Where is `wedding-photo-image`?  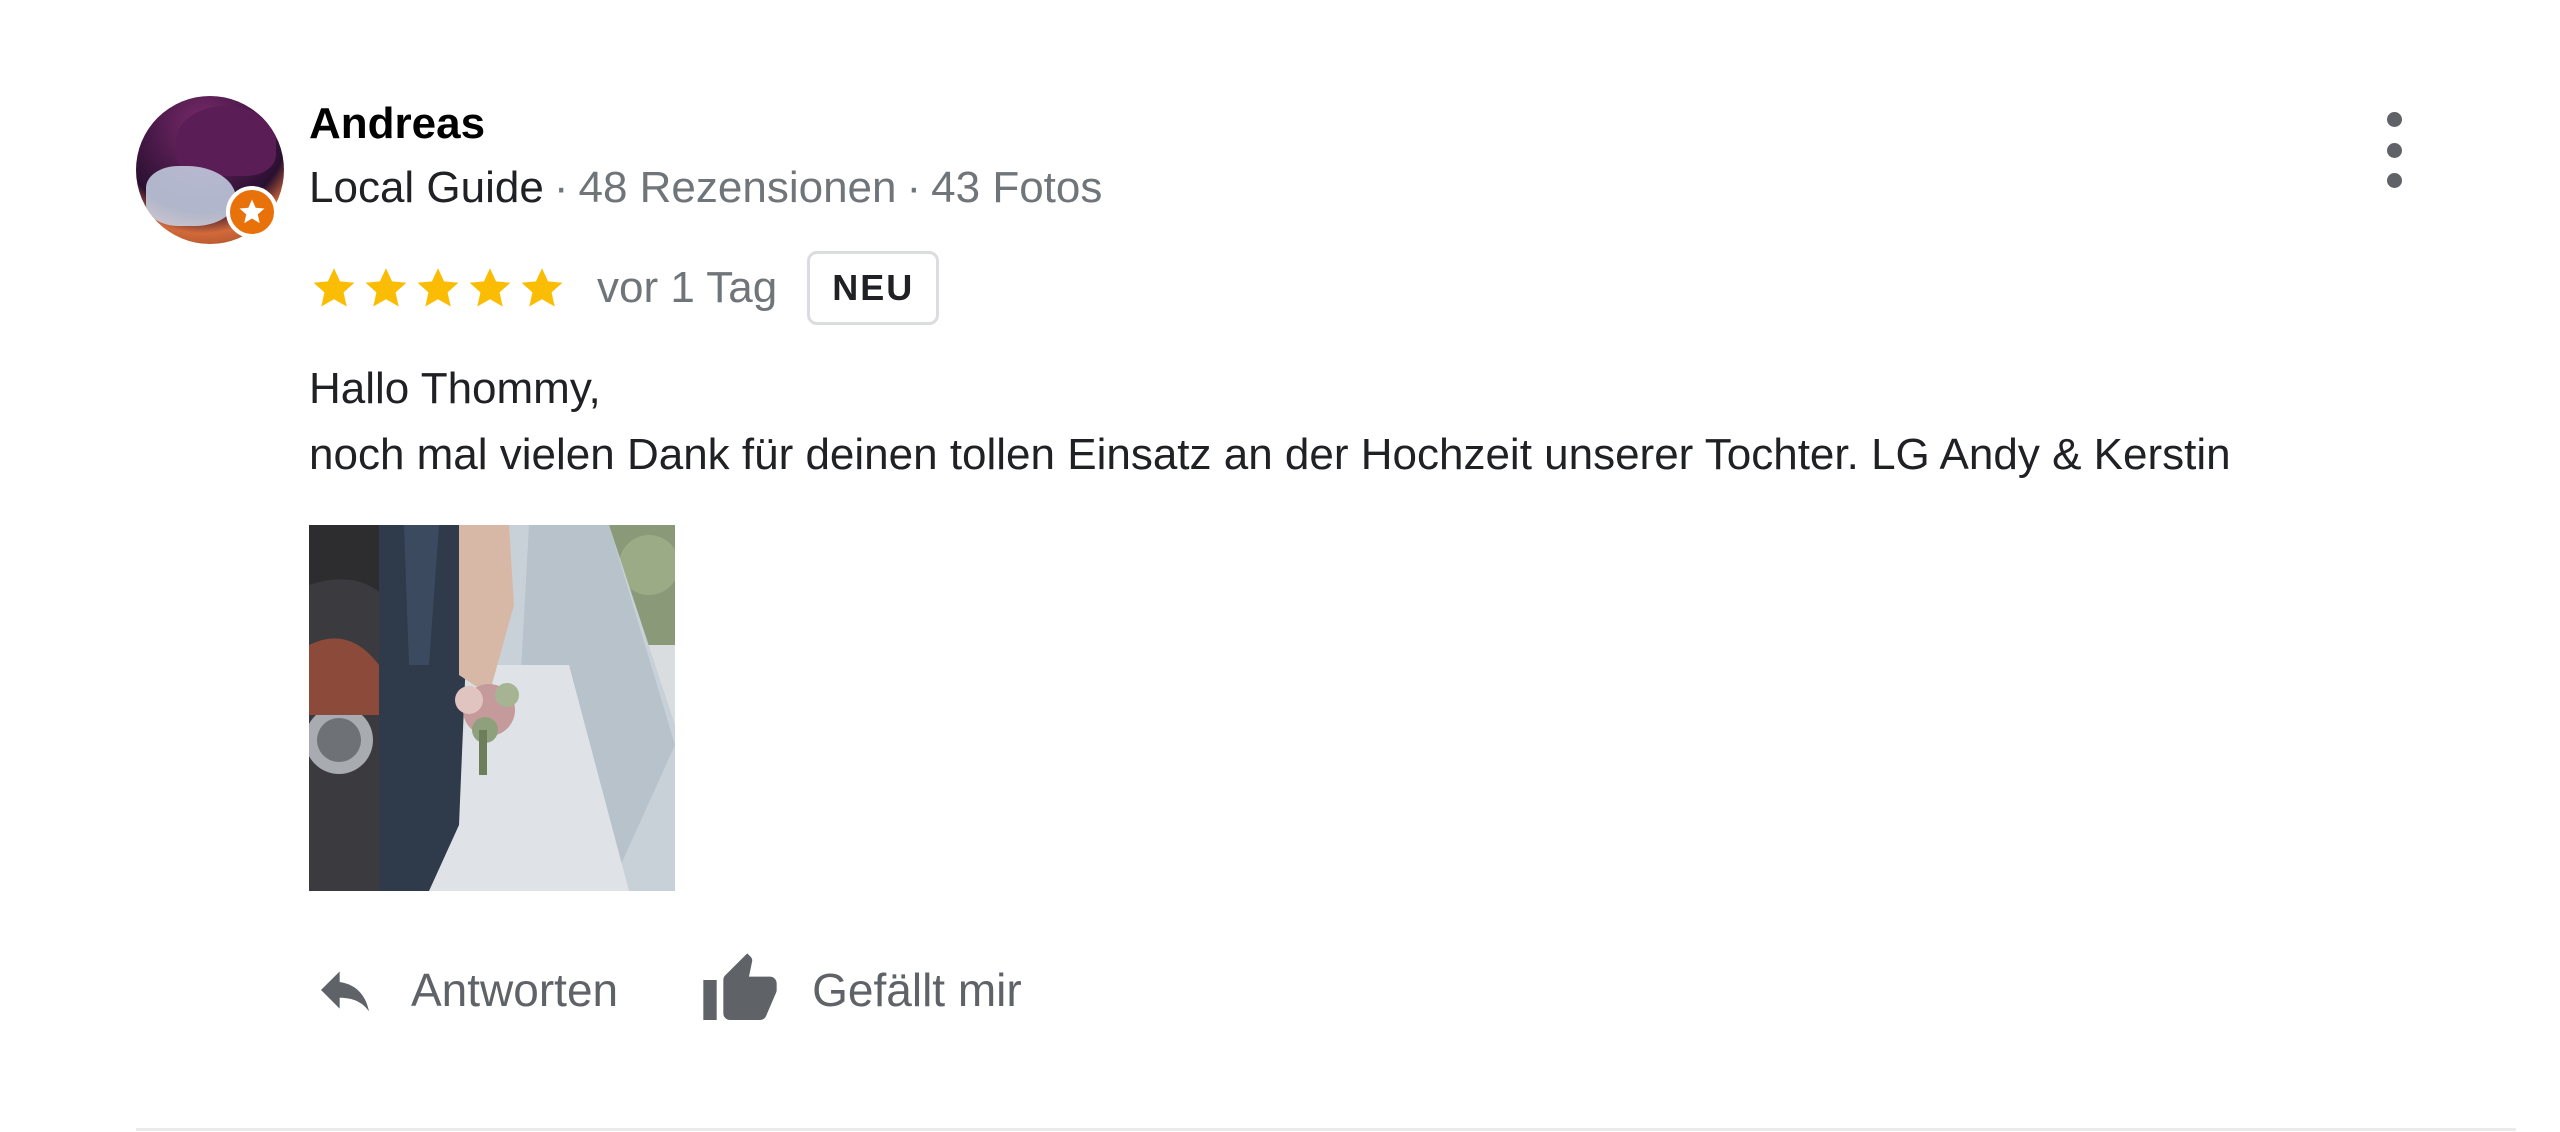 wedding-photo-image is located at coordinates (492, 708).